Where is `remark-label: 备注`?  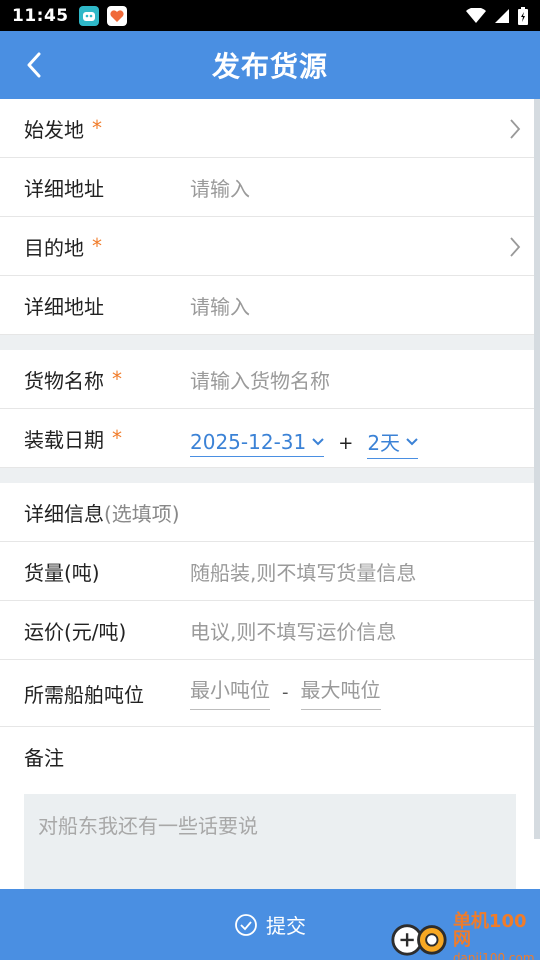
remark-label: 备注 is located at coordinates (44, 758).